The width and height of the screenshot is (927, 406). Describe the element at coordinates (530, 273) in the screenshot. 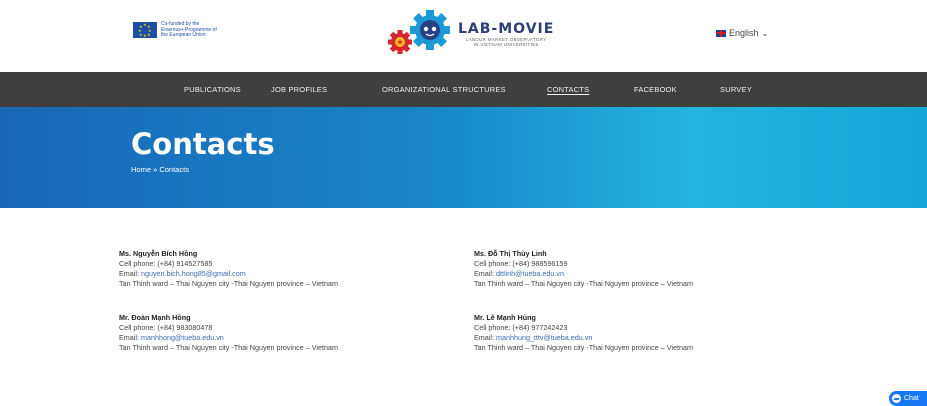

I see `contact-email-link: dttlinh@tueba.edu.vn` at that location.